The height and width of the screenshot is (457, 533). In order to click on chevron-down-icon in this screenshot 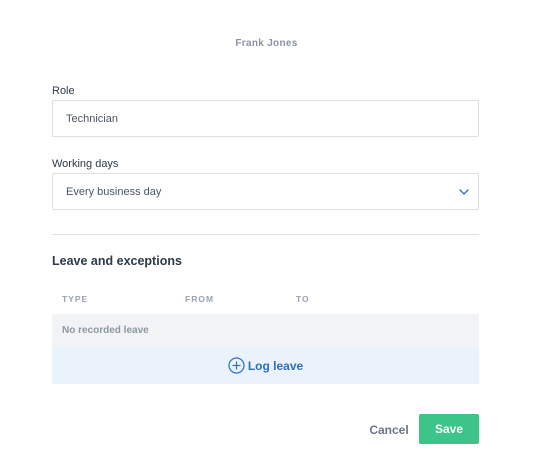, I will do `click(464, 192)`.